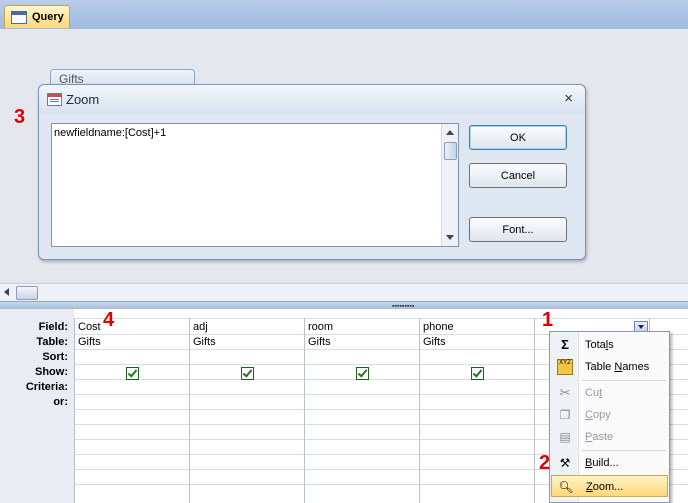 The image size is (688, 503). What do you see at coordinates (20, 117) in the screenshot?
I see `step-marker-3: 3` at bounding box center [20, 117].